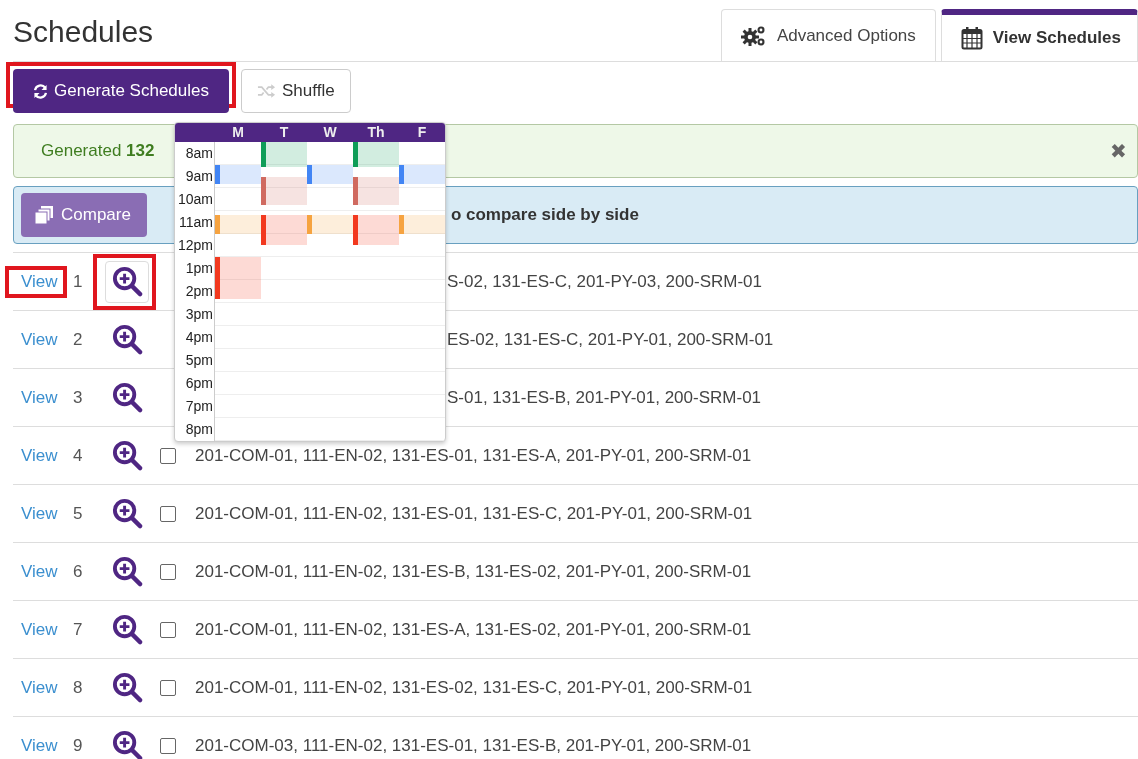 This screenshot has height=759, width=1138. I want to click on row-number: 5, so click(78, 513).